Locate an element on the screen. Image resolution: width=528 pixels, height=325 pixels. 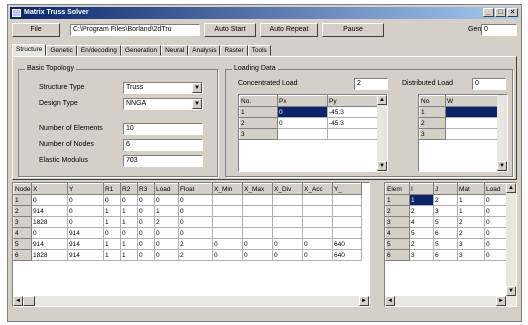
tab-structure: Structure is located at coordinates (29, 50).